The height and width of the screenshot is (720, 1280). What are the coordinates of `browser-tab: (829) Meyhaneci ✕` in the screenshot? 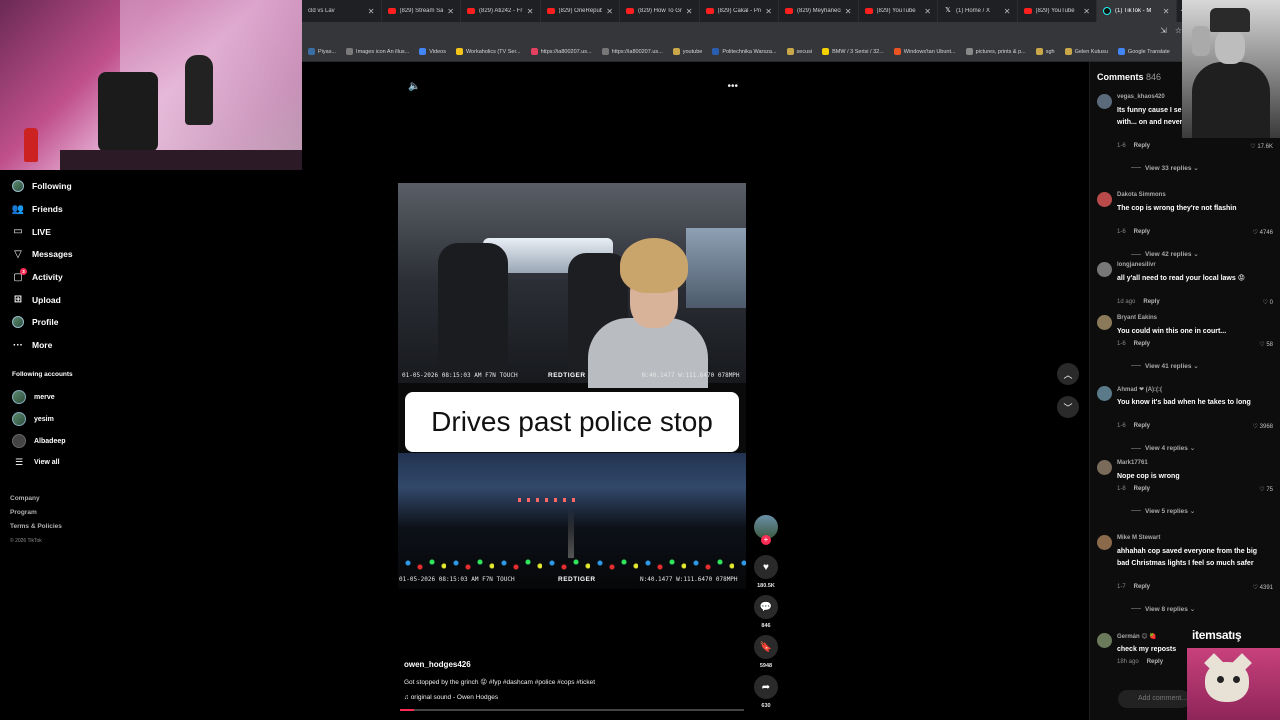 It's located at (819, 11).